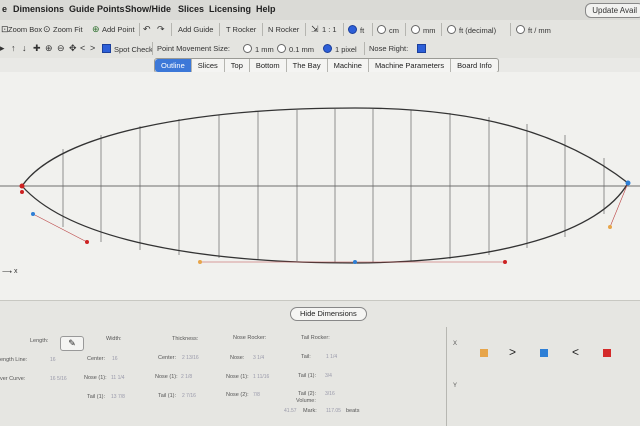 Image resolution: width=640 pixels, height=426 pixels. Describe the element at coordinates (195, 29) in the screenshot. I see `add-guide-button: Add Guide` at that location.